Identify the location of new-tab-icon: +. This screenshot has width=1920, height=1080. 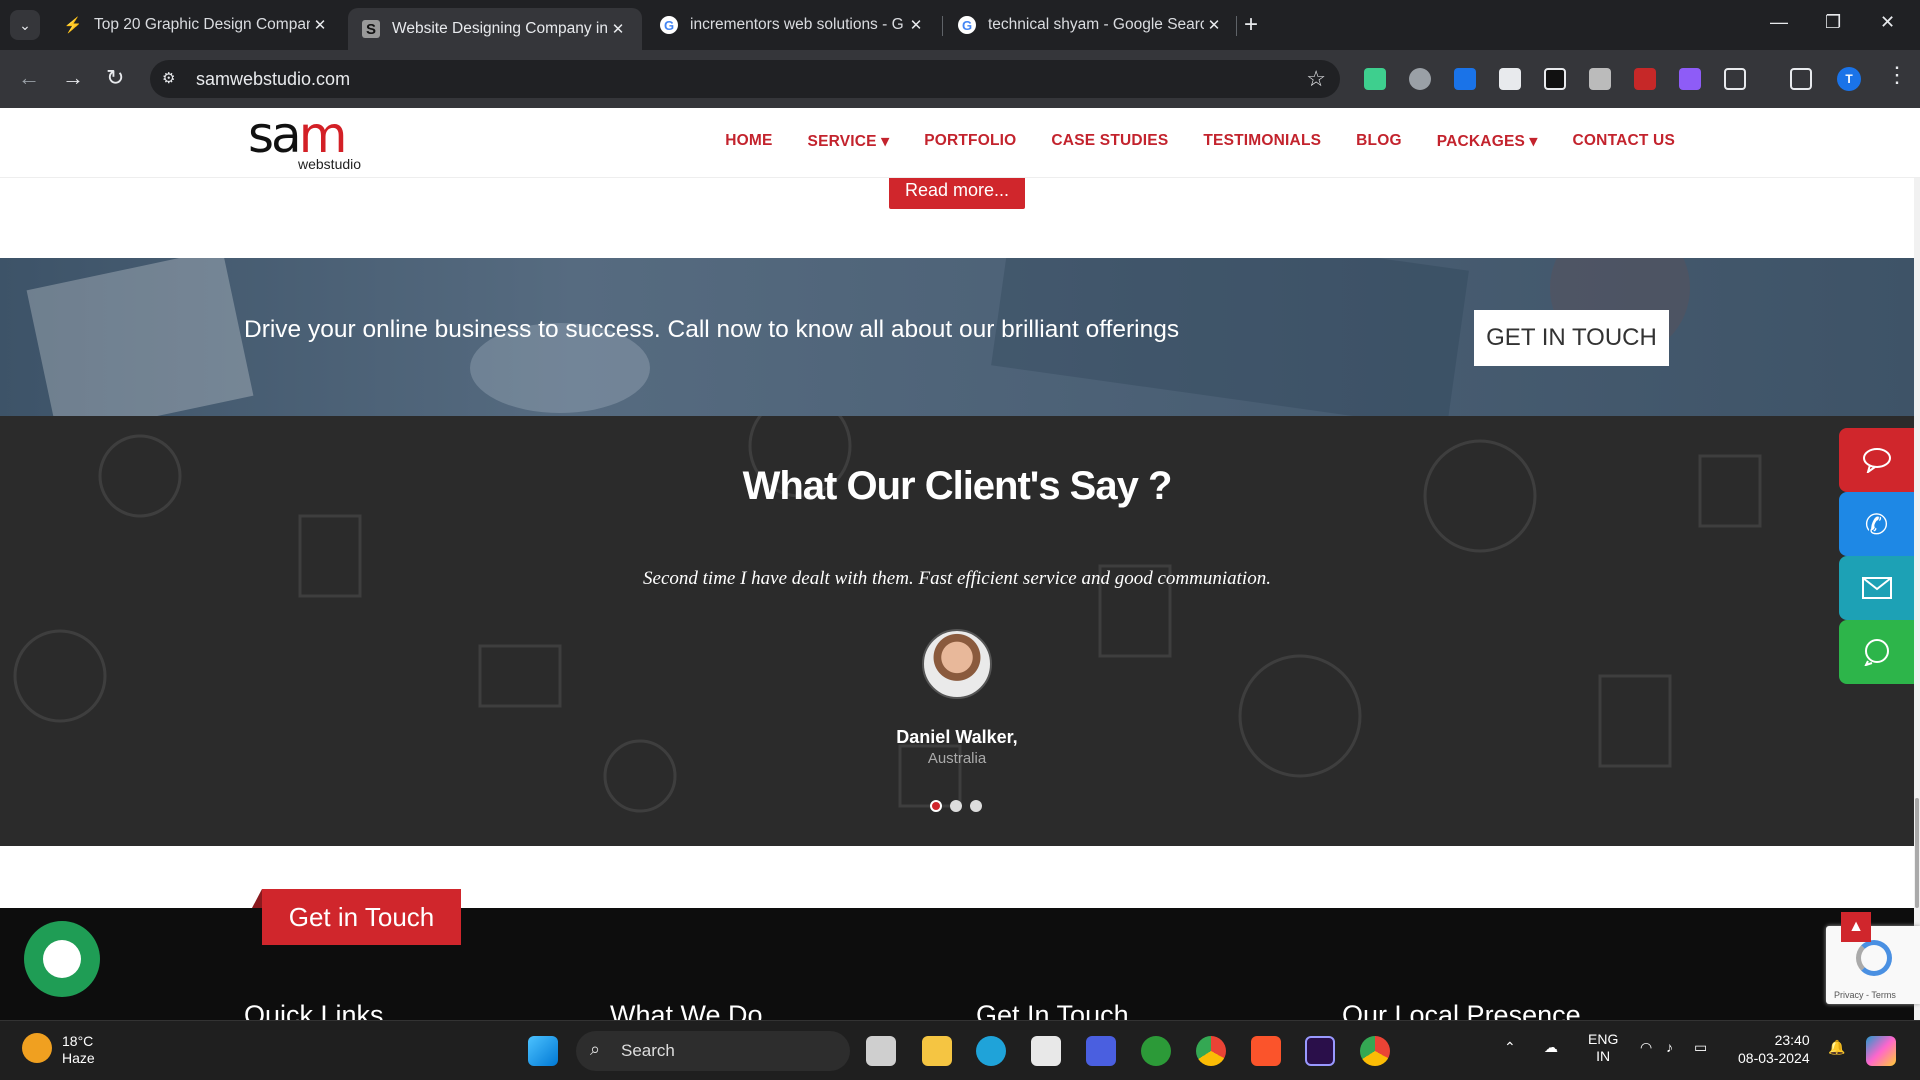
(1251, 25).